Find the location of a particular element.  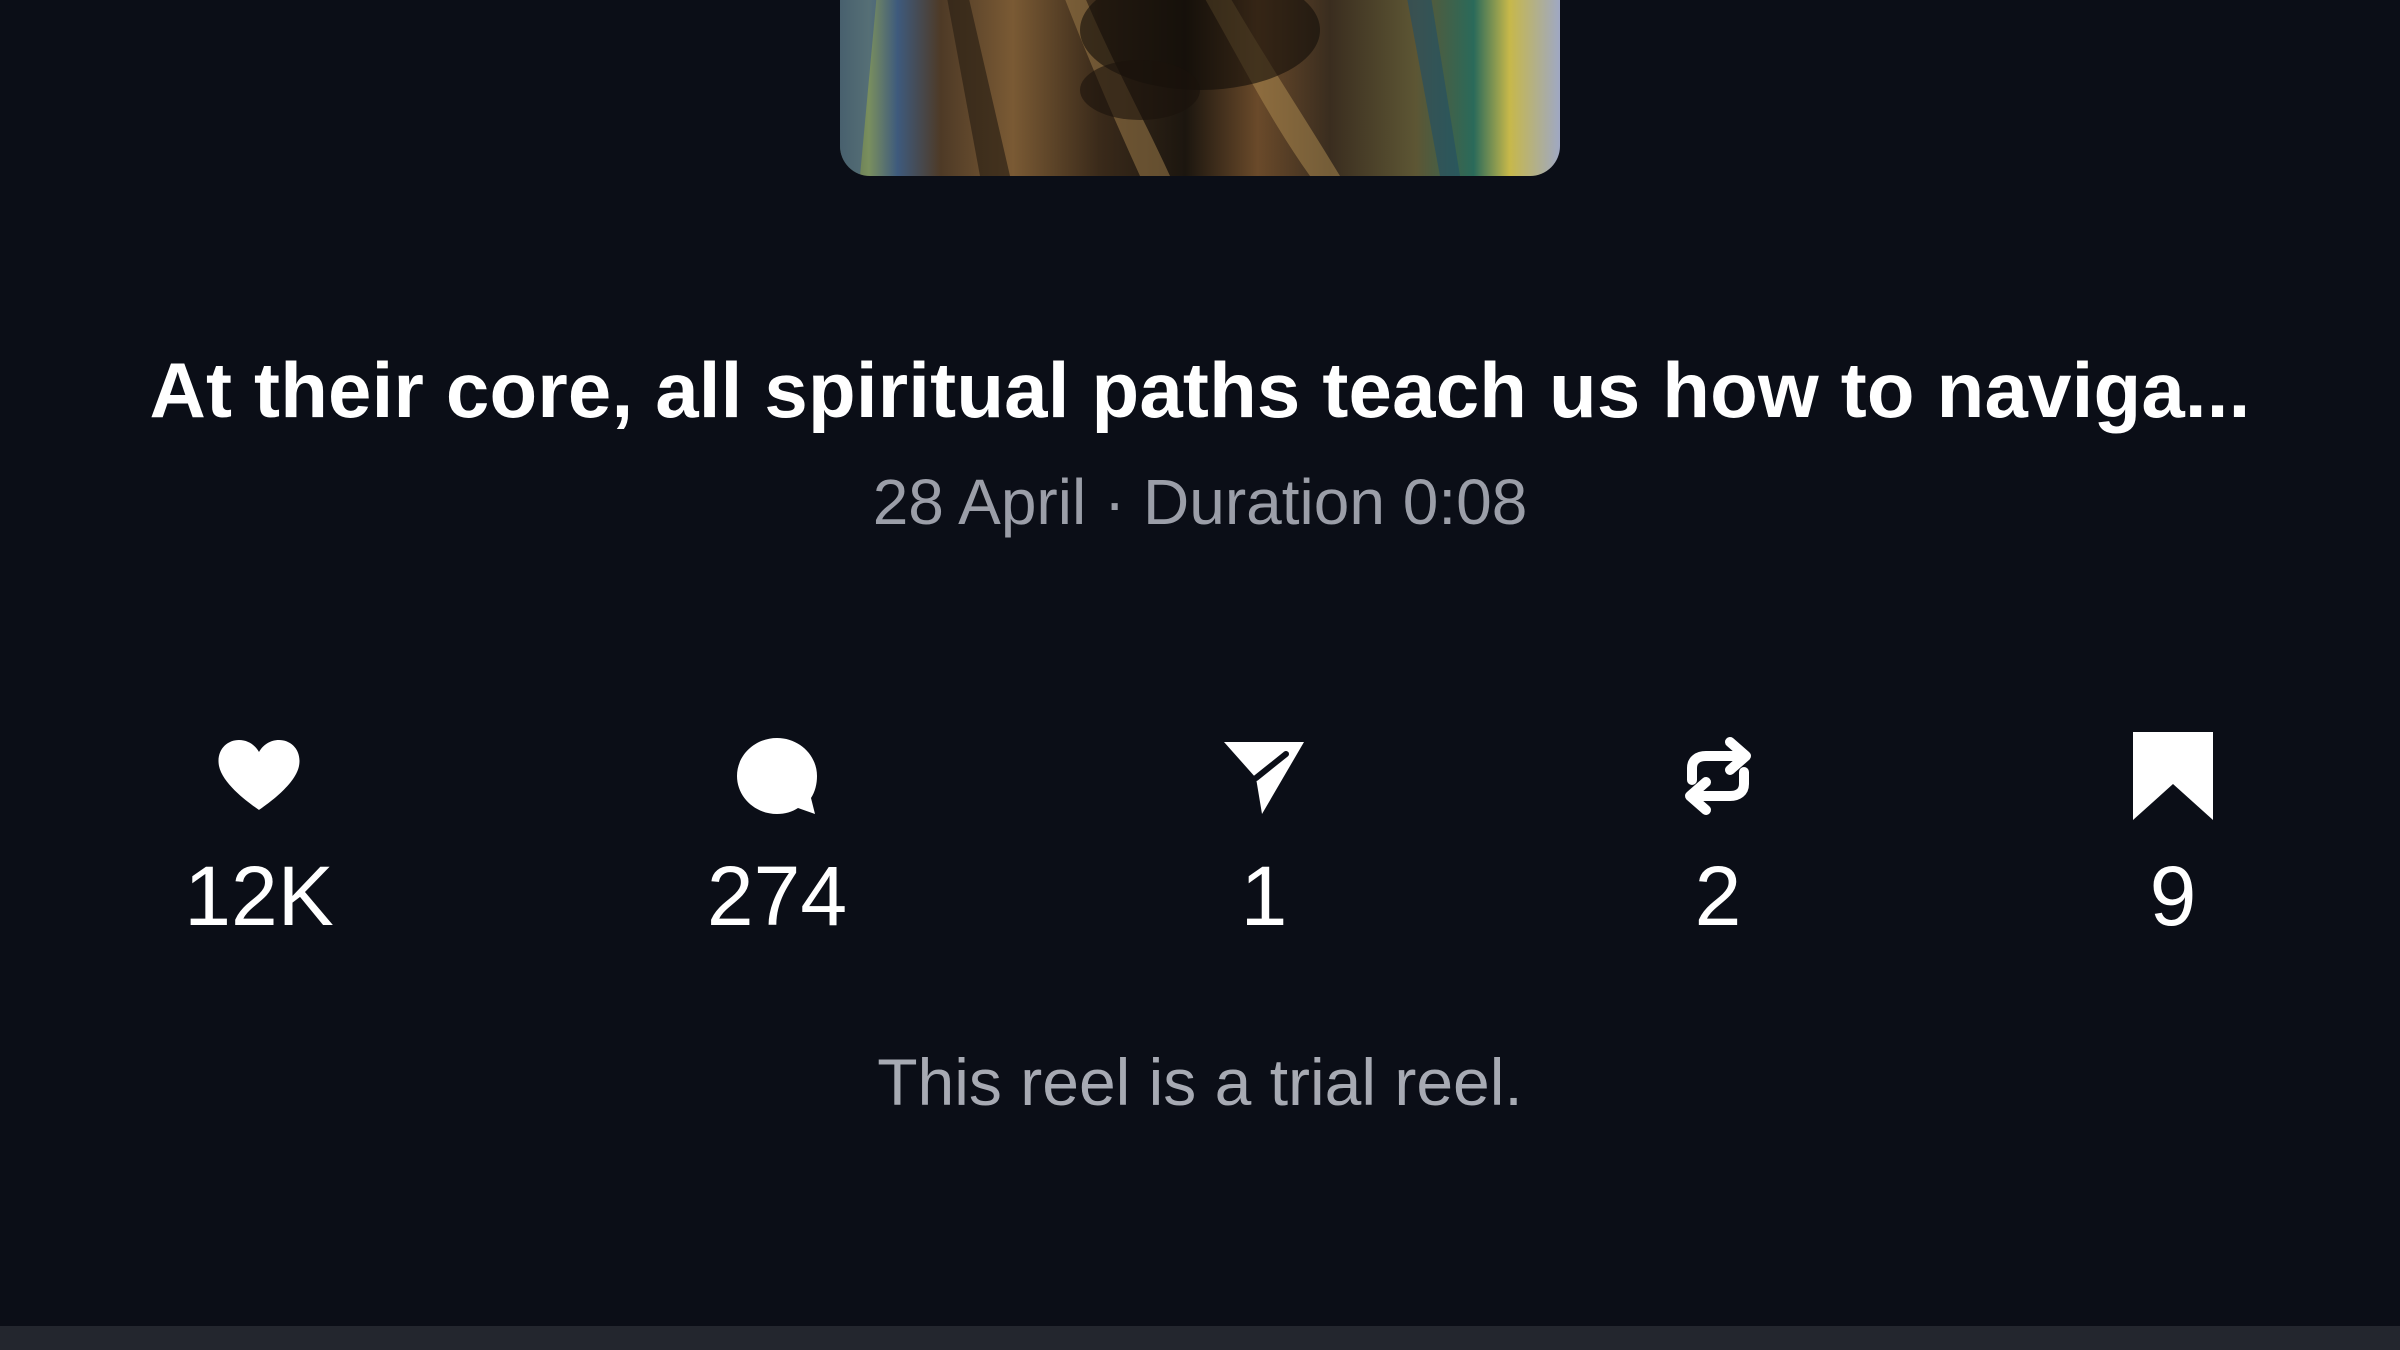

likes-count: 12K is located at coordinates (259, 896).